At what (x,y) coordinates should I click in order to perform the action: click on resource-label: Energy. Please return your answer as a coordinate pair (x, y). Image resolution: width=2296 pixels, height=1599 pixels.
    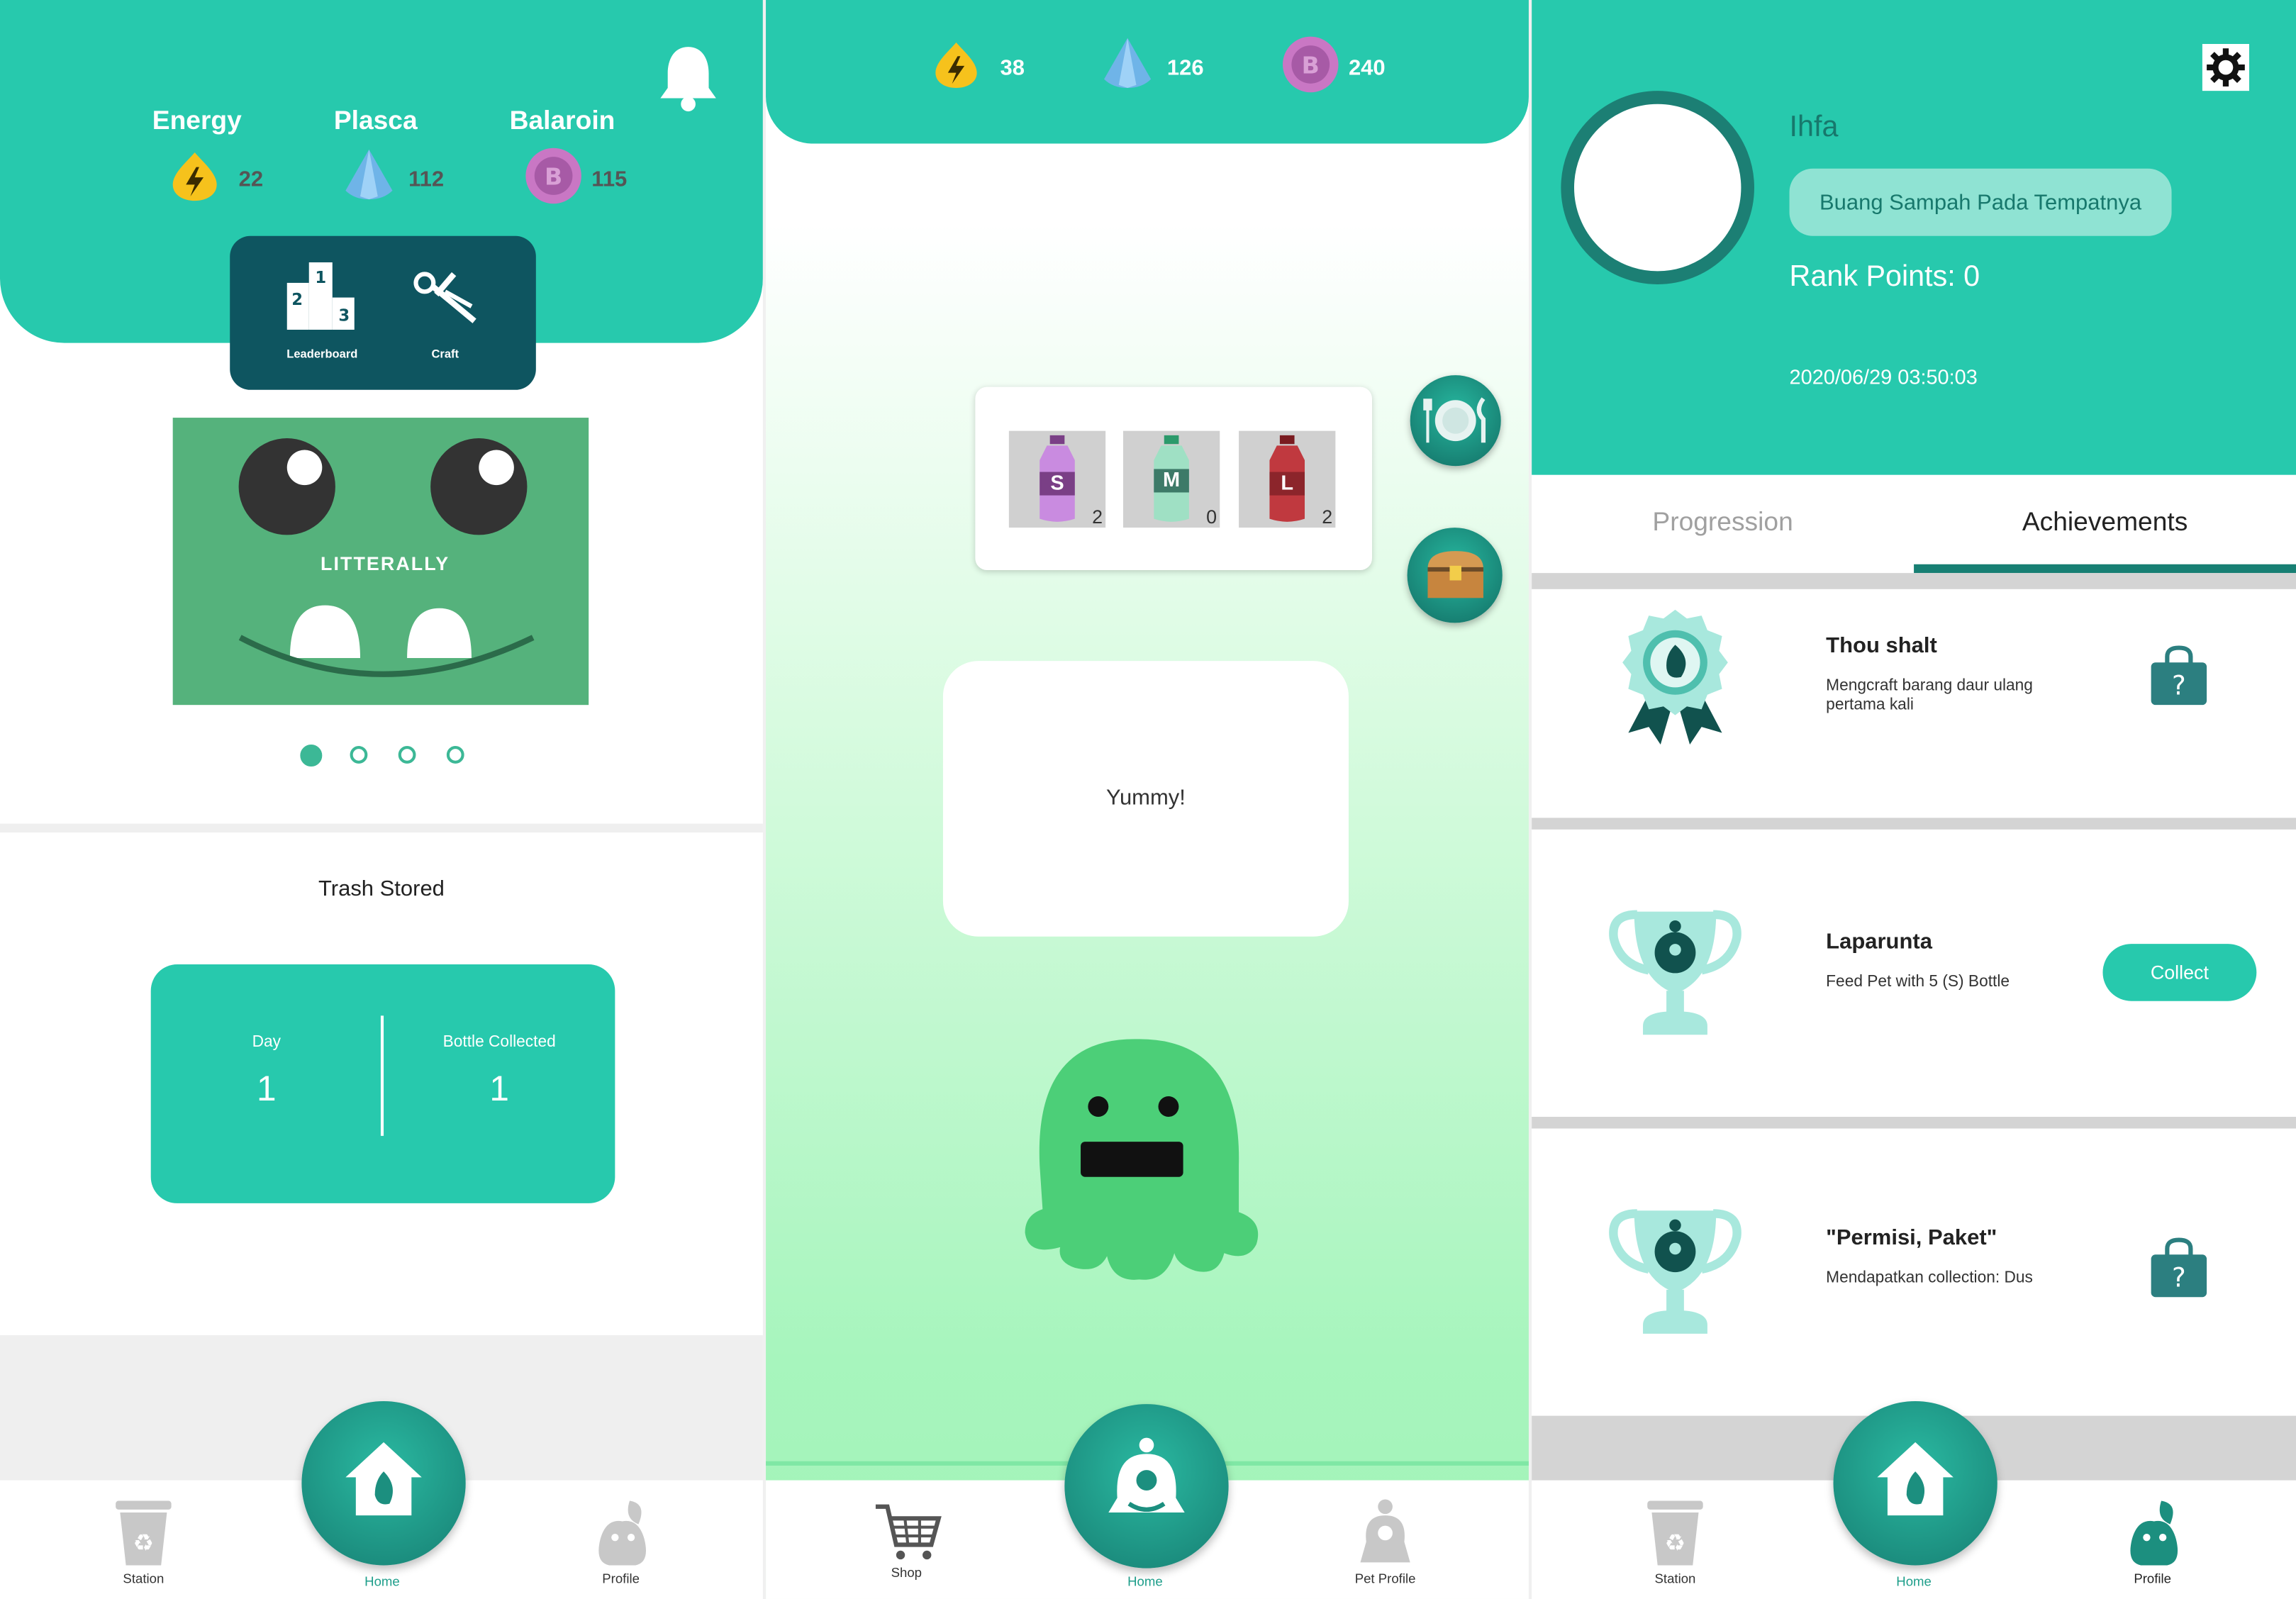
    Looking at the image, I should click on (197, 120).